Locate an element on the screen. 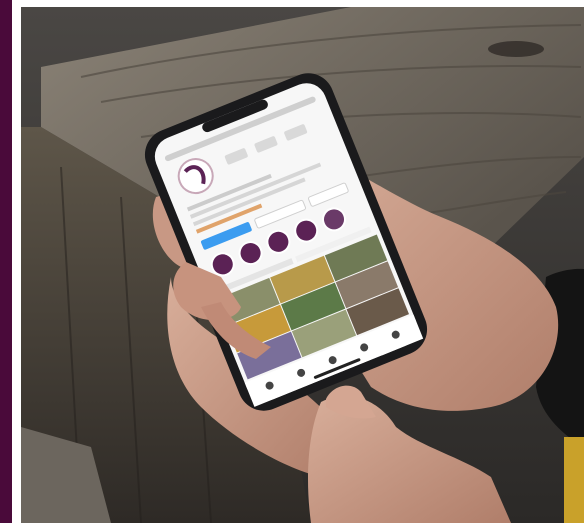 This screenshot has height=523, width=584. wood-knot is located at coordinates (516, 49).